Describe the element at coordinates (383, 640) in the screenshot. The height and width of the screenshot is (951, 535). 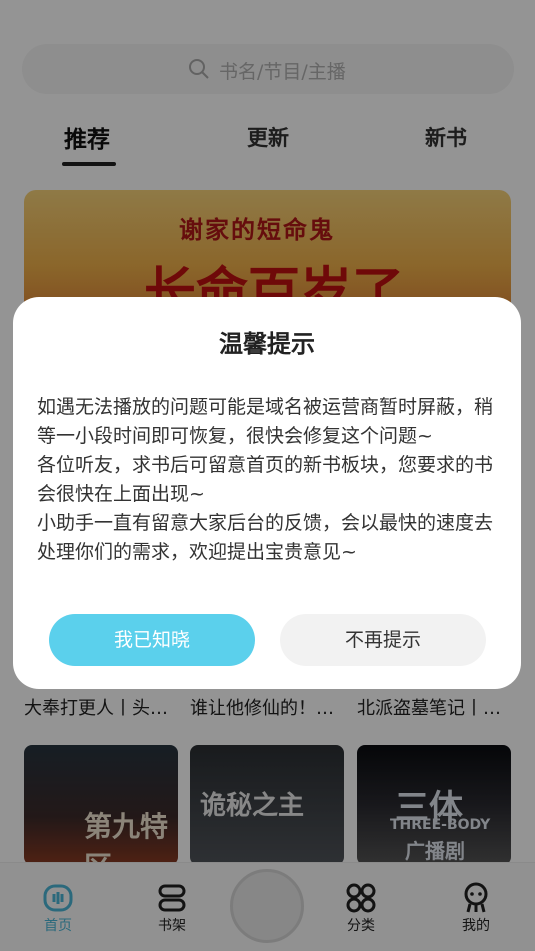
I see `dont-show-again-button: 不再提示` at that location.